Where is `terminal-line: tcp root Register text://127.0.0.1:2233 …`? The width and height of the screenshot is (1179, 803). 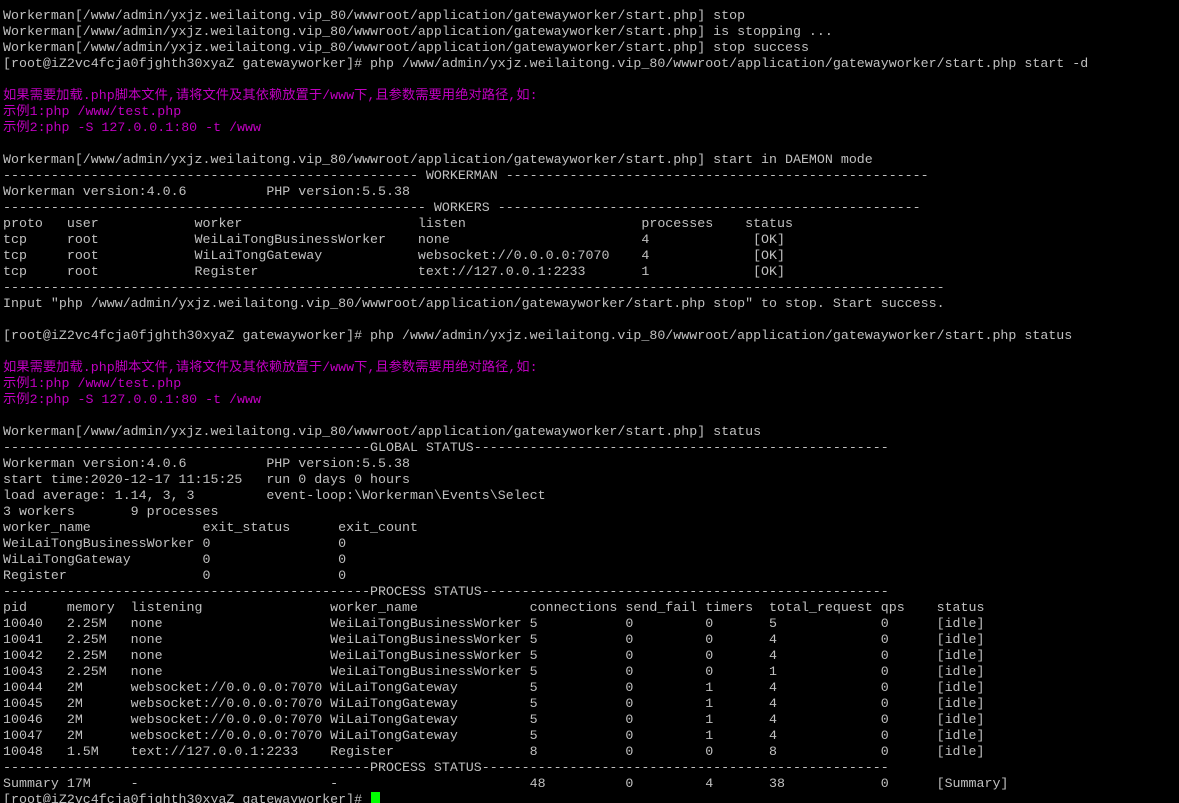 terminal-line: tcp root Register text://127.0.0.1:2233 … is located at coordinates (591, 272).